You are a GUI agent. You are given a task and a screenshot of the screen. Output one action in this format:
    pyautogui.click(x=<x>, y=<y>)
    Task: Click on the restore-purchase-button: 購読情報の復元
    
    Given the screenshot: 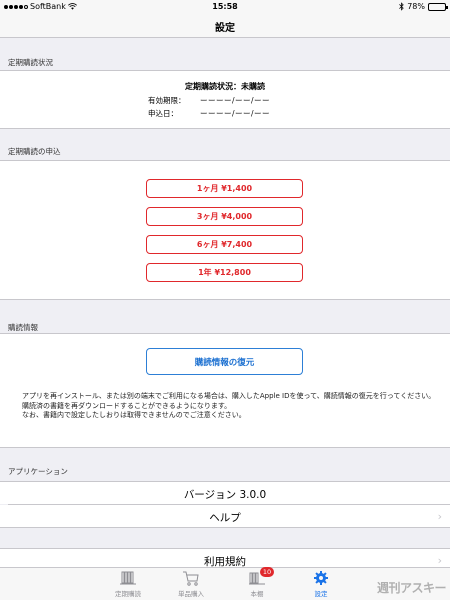 What is the action you would take?
    pyautogui.click(x=224, y=361)
    